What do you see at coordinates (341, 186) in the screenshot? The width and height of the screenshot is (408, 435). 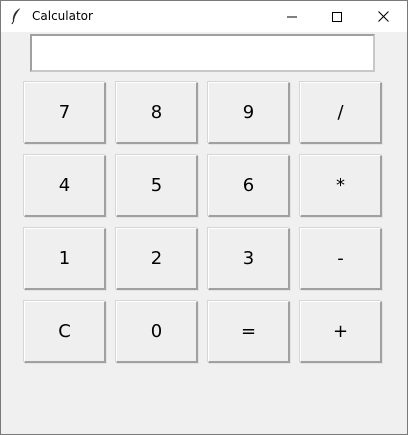 I see `multiply-button: *` at bounding box center [341, 186].